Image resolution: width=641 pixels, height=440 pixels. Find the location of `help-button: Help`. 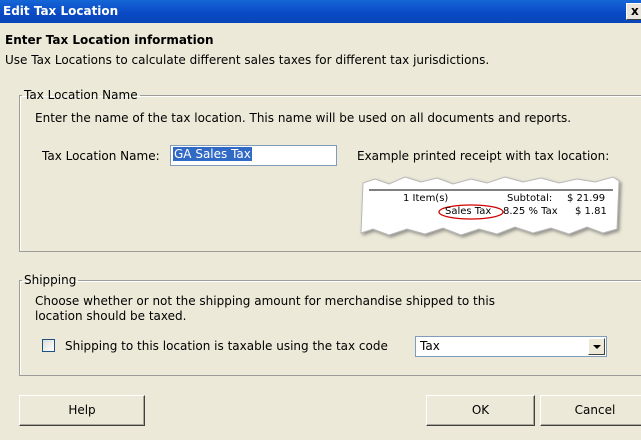

help-button: Help is located at coordinates (82, 410).